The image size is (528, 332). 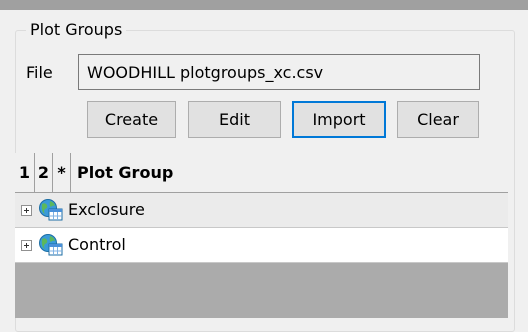 I want to click on create-button: Create, so click(x=131, y=119).